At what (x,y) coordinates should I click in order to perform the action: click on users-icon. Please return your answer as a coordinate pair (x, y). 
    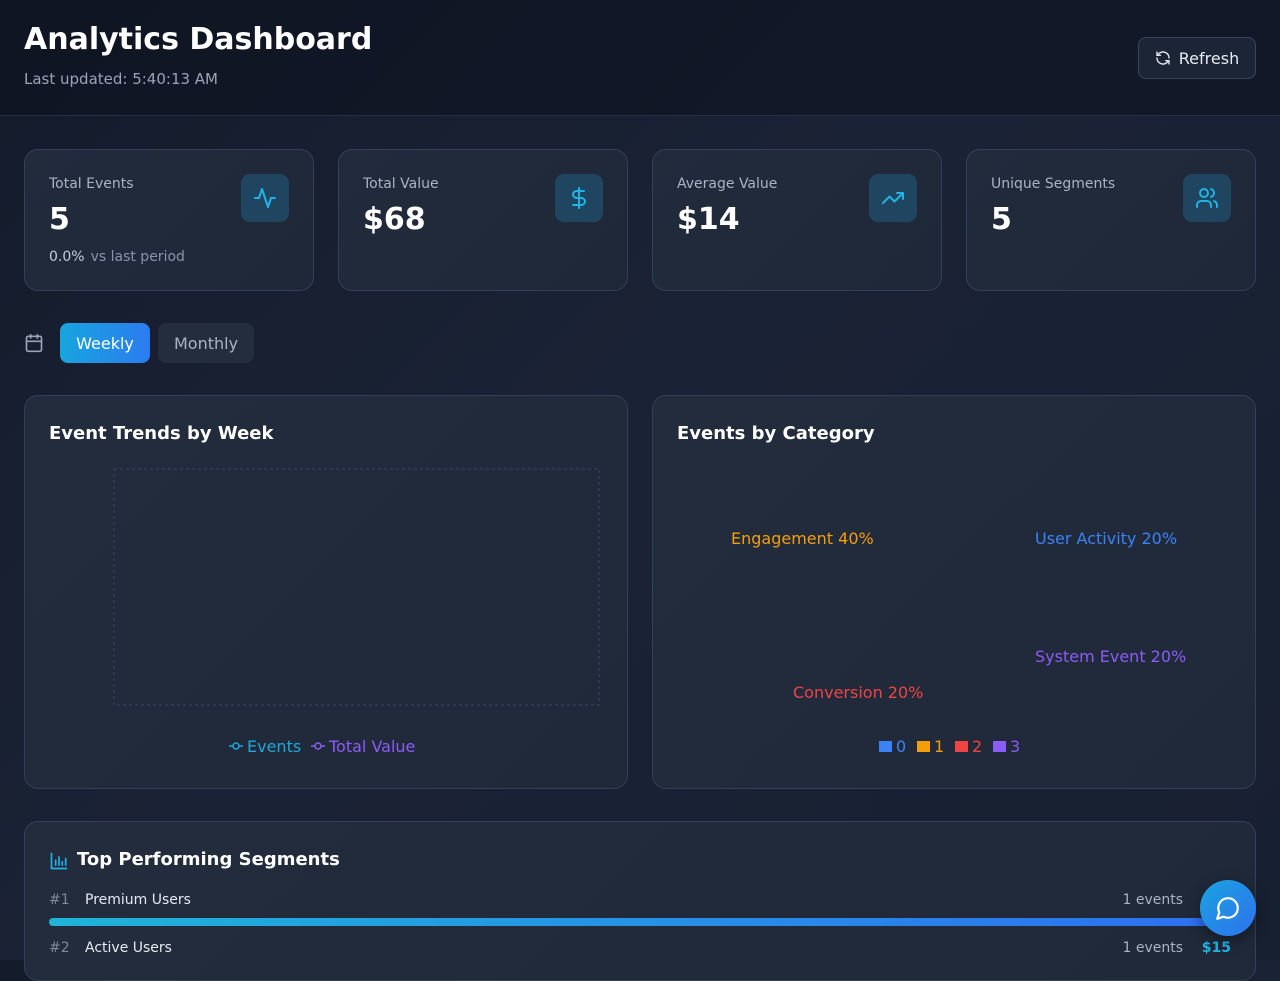
    Looking at the image, I should click on (1207, 198).